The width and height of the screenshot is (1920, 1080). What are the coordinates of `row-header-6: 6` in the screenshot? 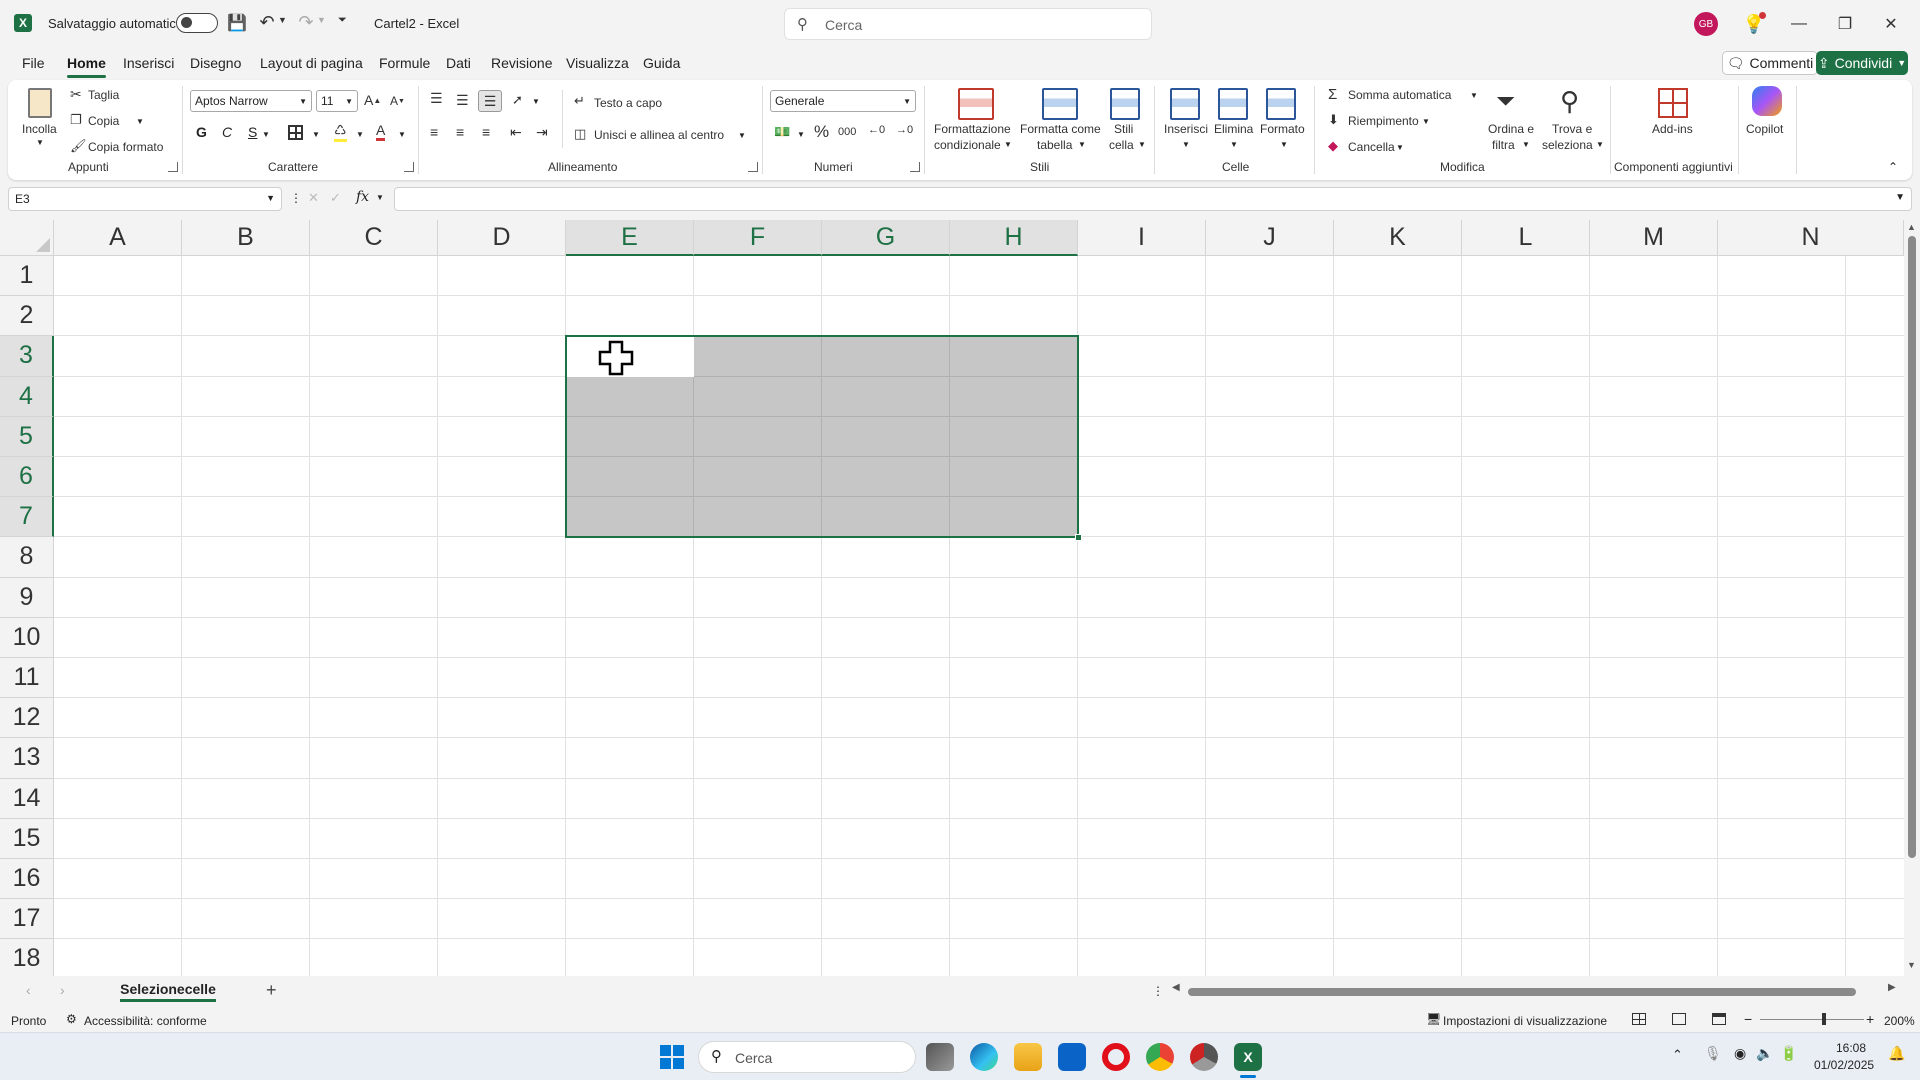 It's located at (27, 477).